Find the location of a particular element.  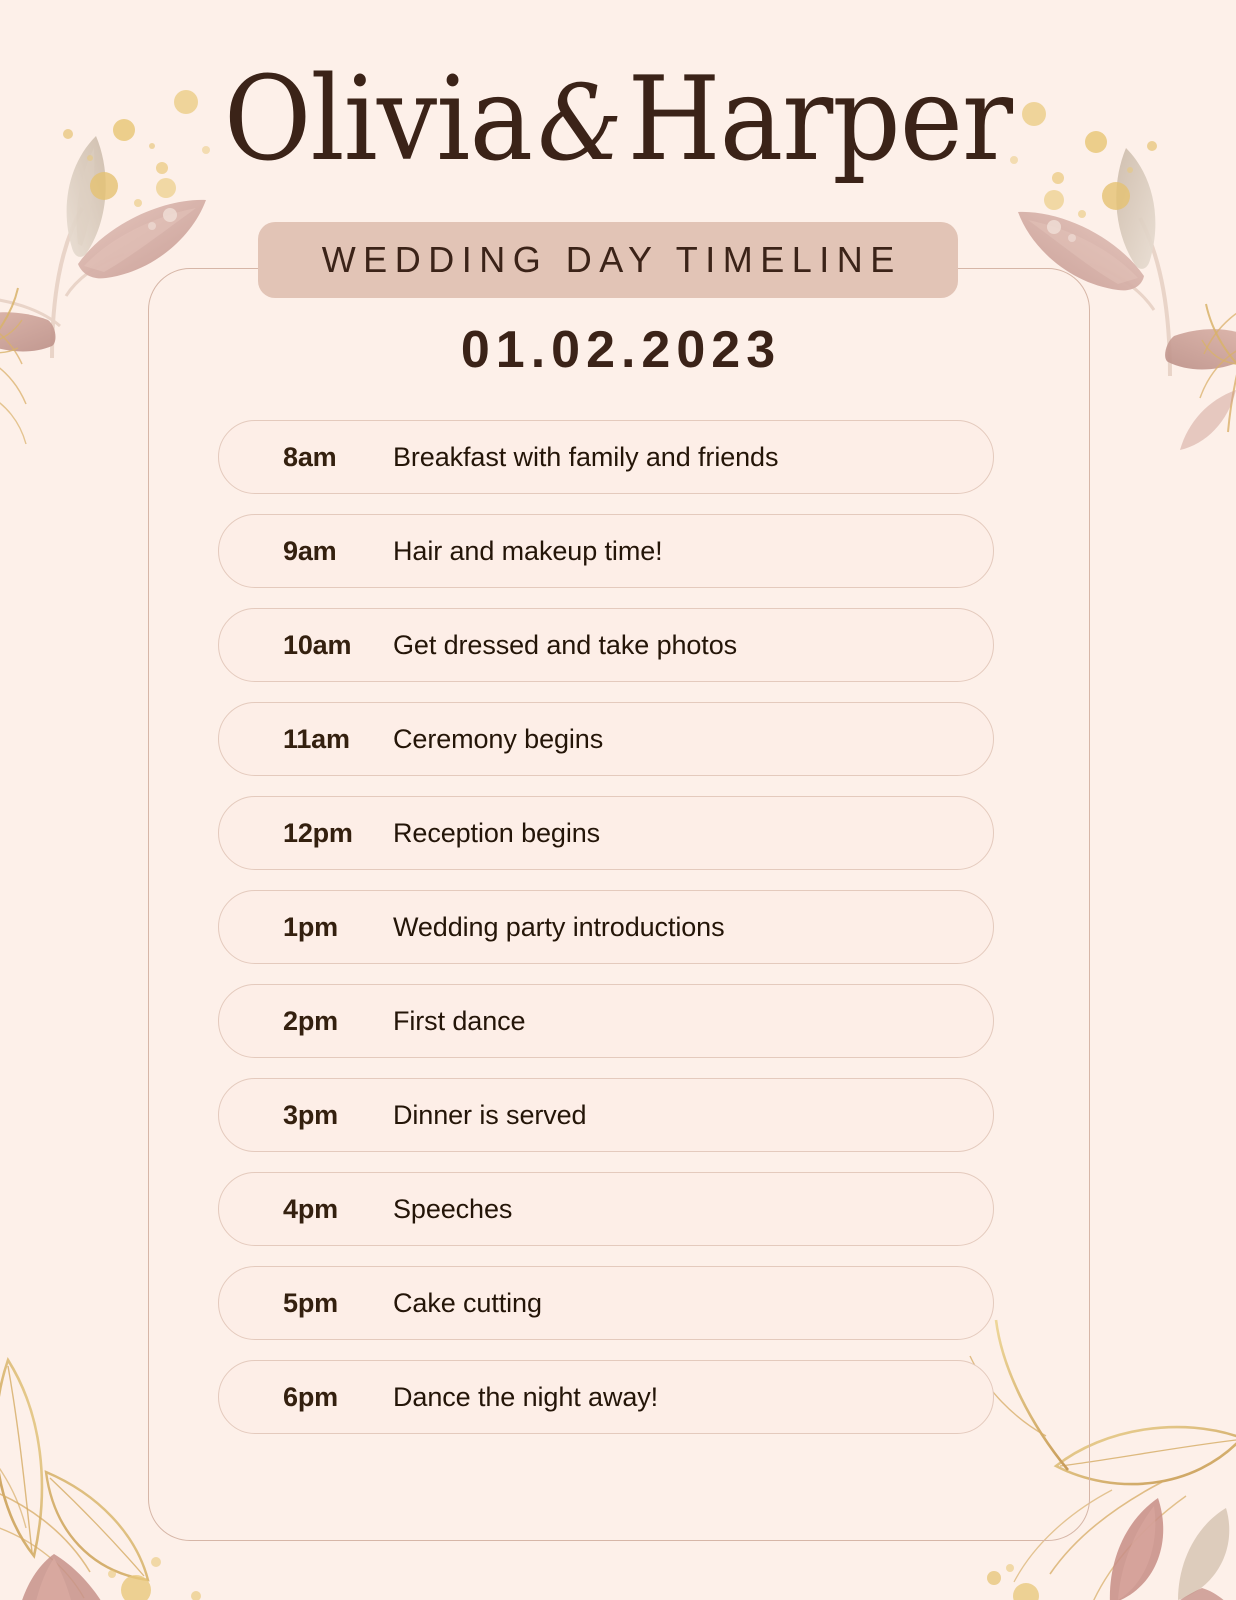

row-time: 3pm is located at coordinates (310, 1114).